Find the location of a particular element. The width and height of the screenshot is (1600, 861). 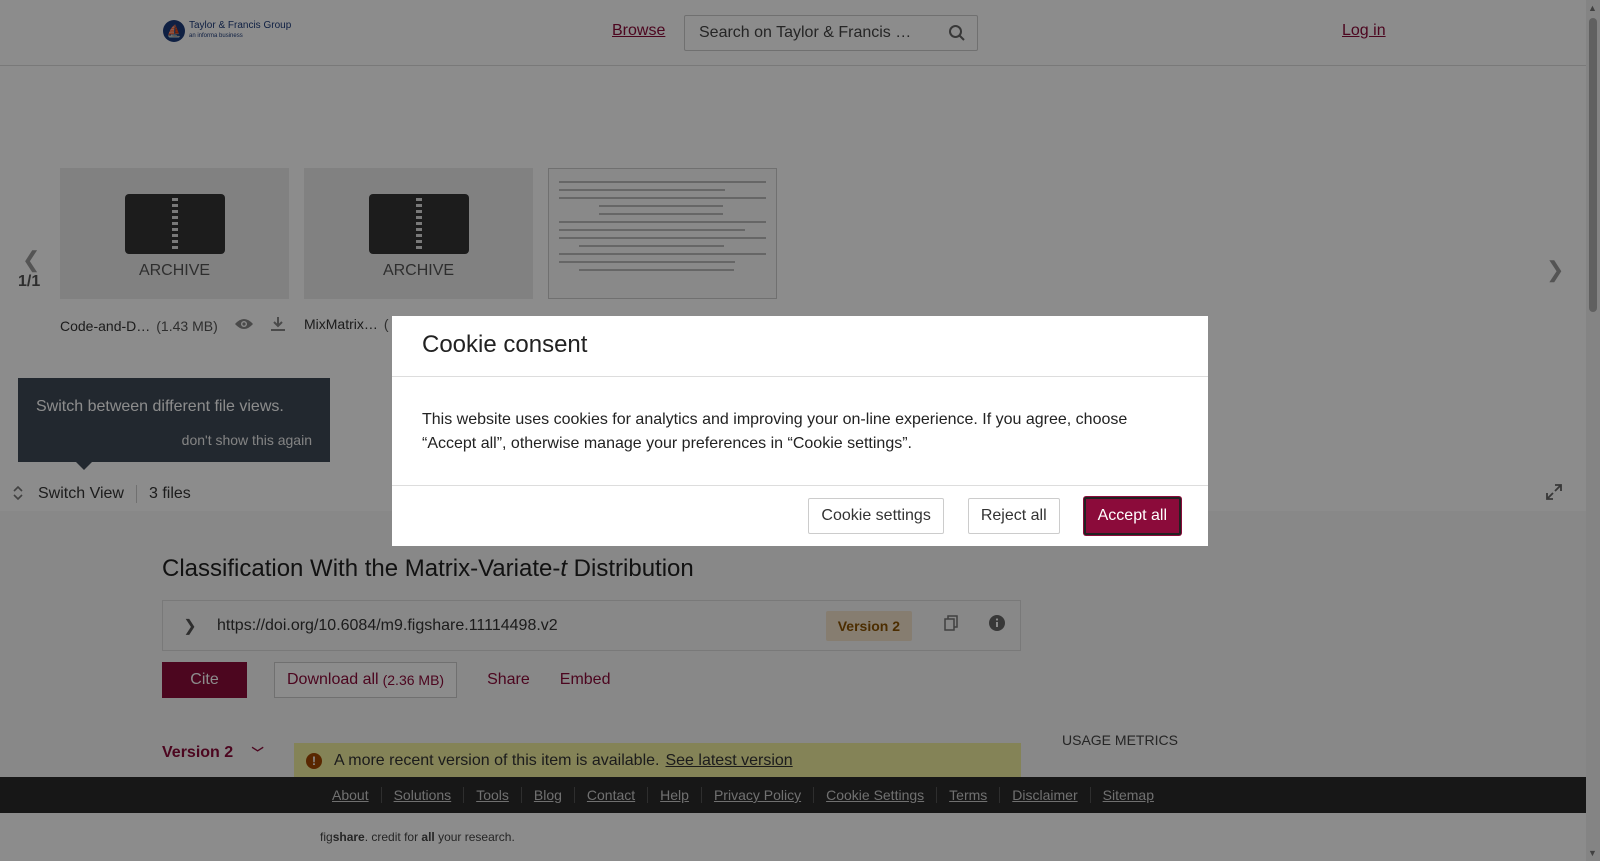

dialog-title: Cookie consent is located at coordinates (800, 346).